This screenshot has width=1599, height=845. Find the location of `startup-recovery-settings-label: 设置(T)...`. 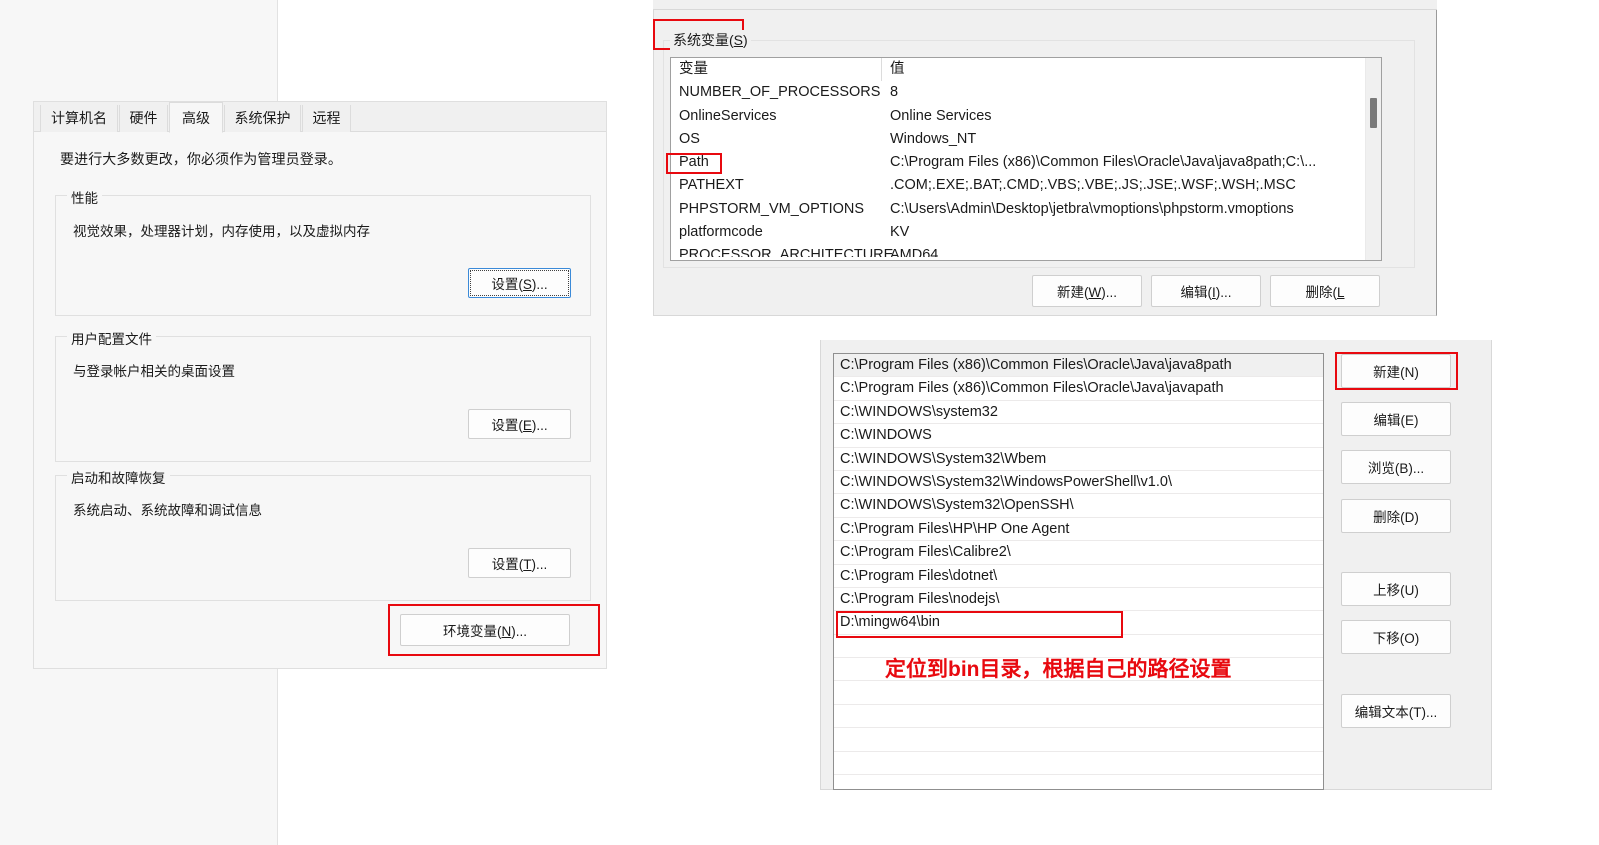

startup-recovery-settings-label: 设置(T)... is located at coordinates (519, 564).